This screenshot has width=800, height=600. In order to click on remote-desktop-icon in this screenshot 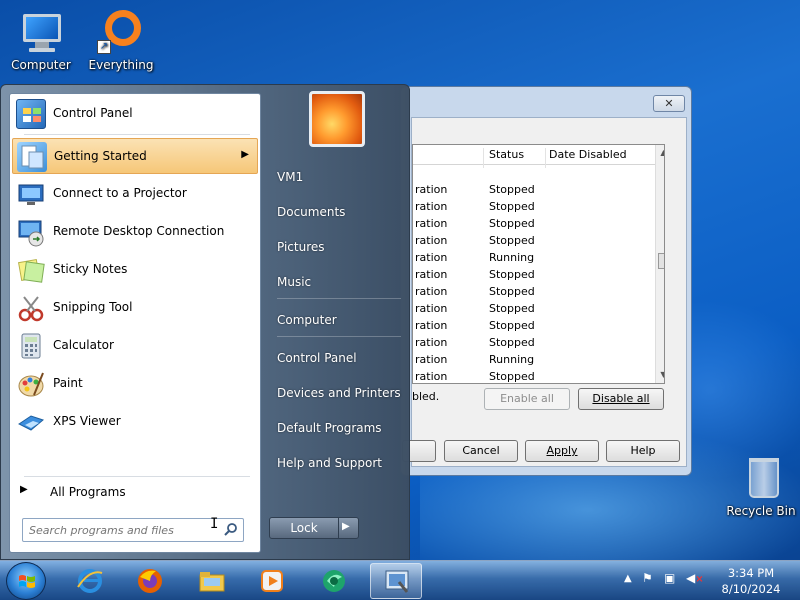, I will do `click(31, 232)`.